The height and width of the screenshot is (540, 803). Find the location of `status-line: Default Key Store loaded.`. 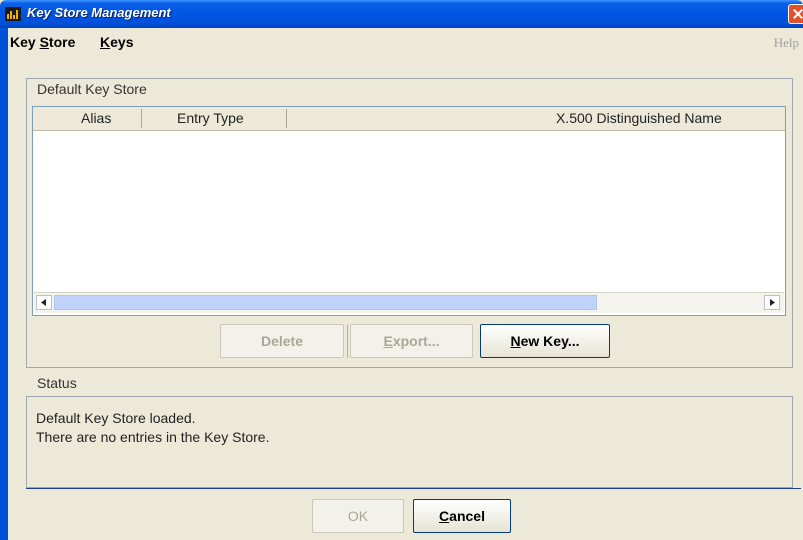

status-line: Default Key Store loaded. is located at coordinates (116, 418).